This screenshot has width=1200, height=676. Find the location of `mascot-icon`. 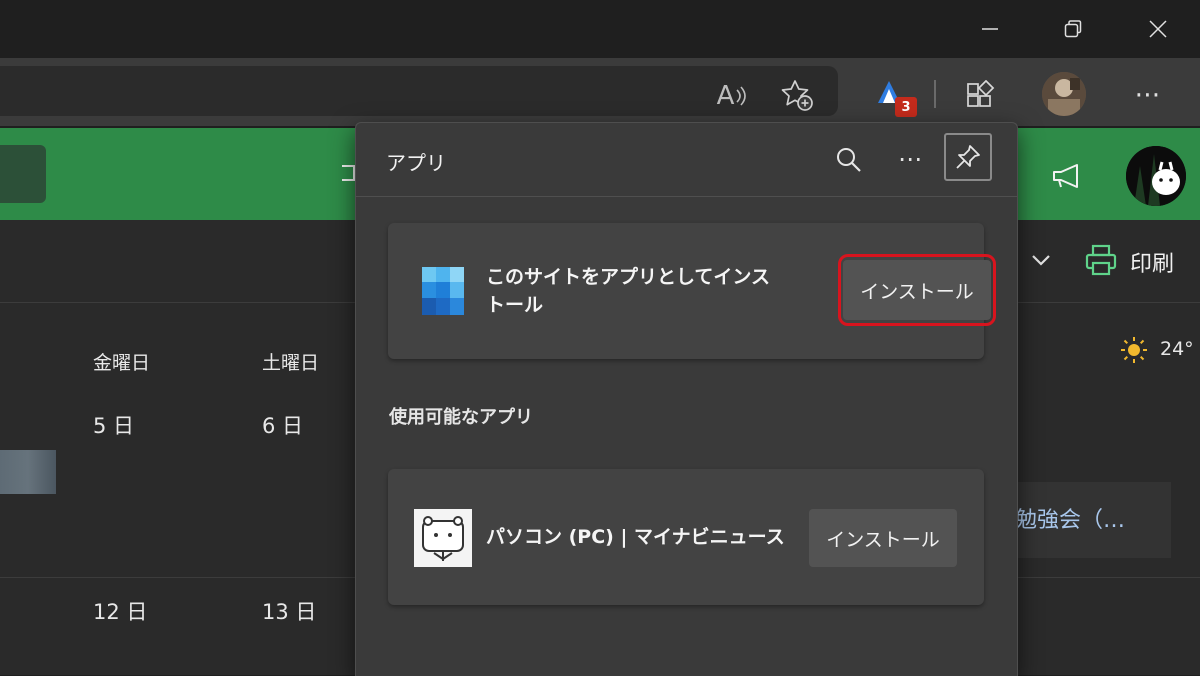

mascot-icon is located at coordinates (443, 538).